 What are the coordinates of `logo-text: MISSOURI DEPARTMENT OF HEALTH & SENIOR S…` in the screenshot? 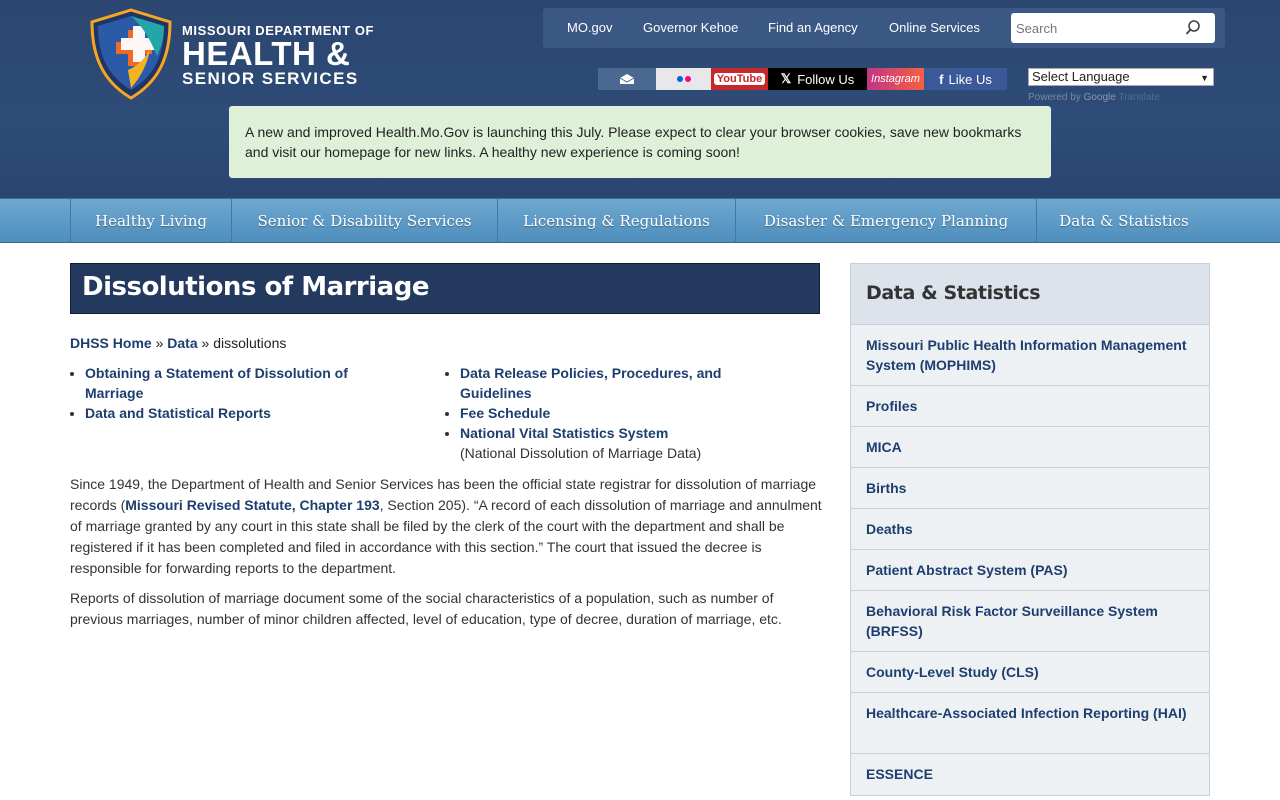 It's located at (278, 54).